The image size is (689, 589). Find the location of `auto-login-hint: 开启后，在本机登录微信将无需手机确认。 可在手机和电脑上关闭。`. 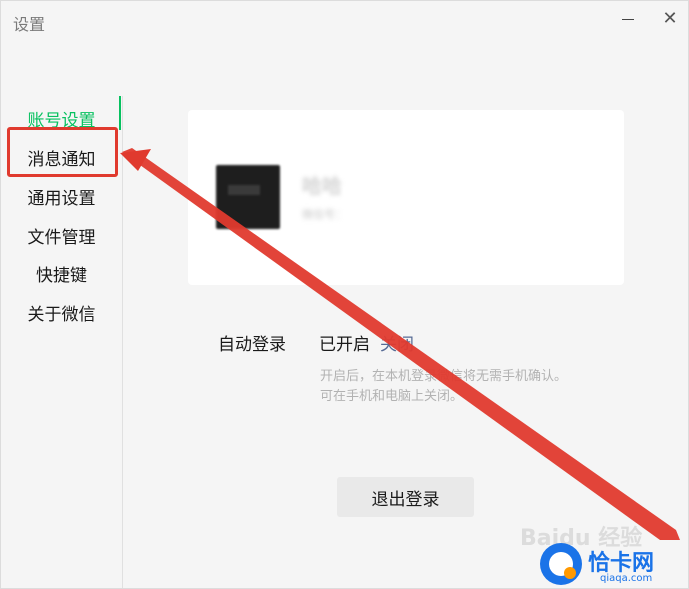

auto-login-hint: 开启后，在本机登录微信将无需手机确认。 可在手机和电脑上关闭。 is located at coordinates (470, 387).